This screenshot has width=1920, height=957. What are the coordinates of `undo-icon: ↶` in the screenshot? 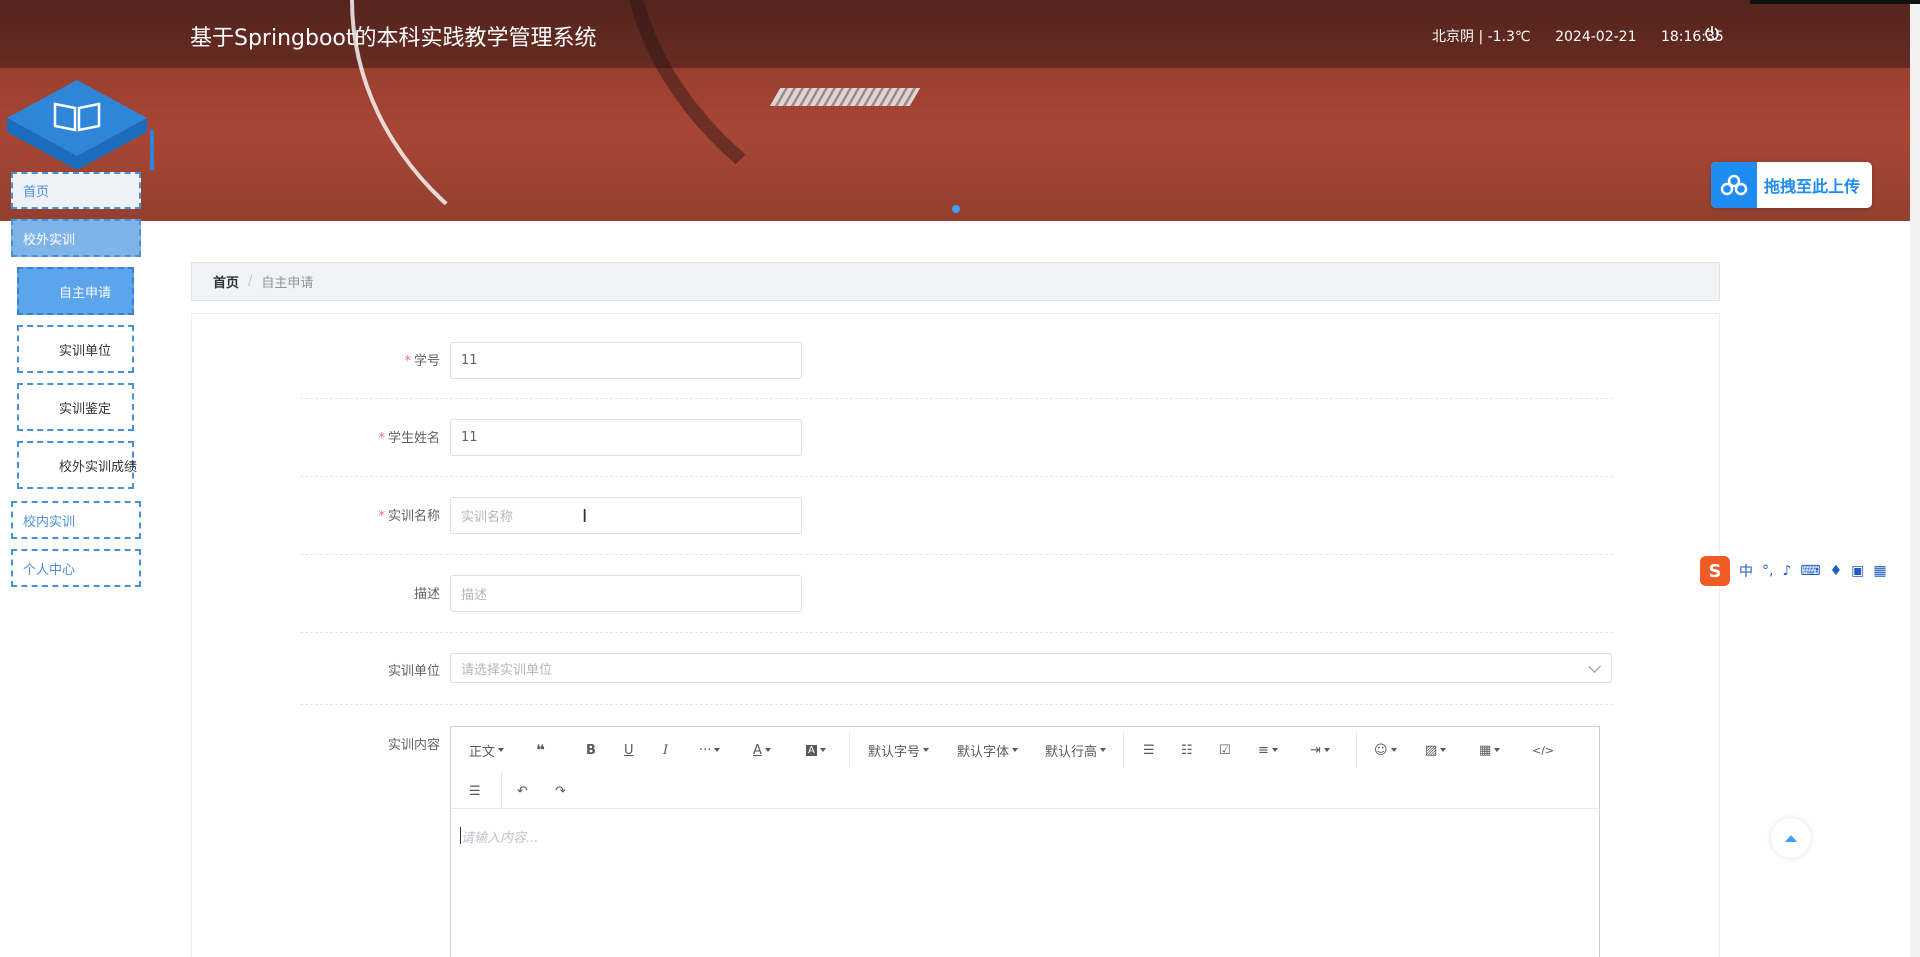 It's located at (522, 791).